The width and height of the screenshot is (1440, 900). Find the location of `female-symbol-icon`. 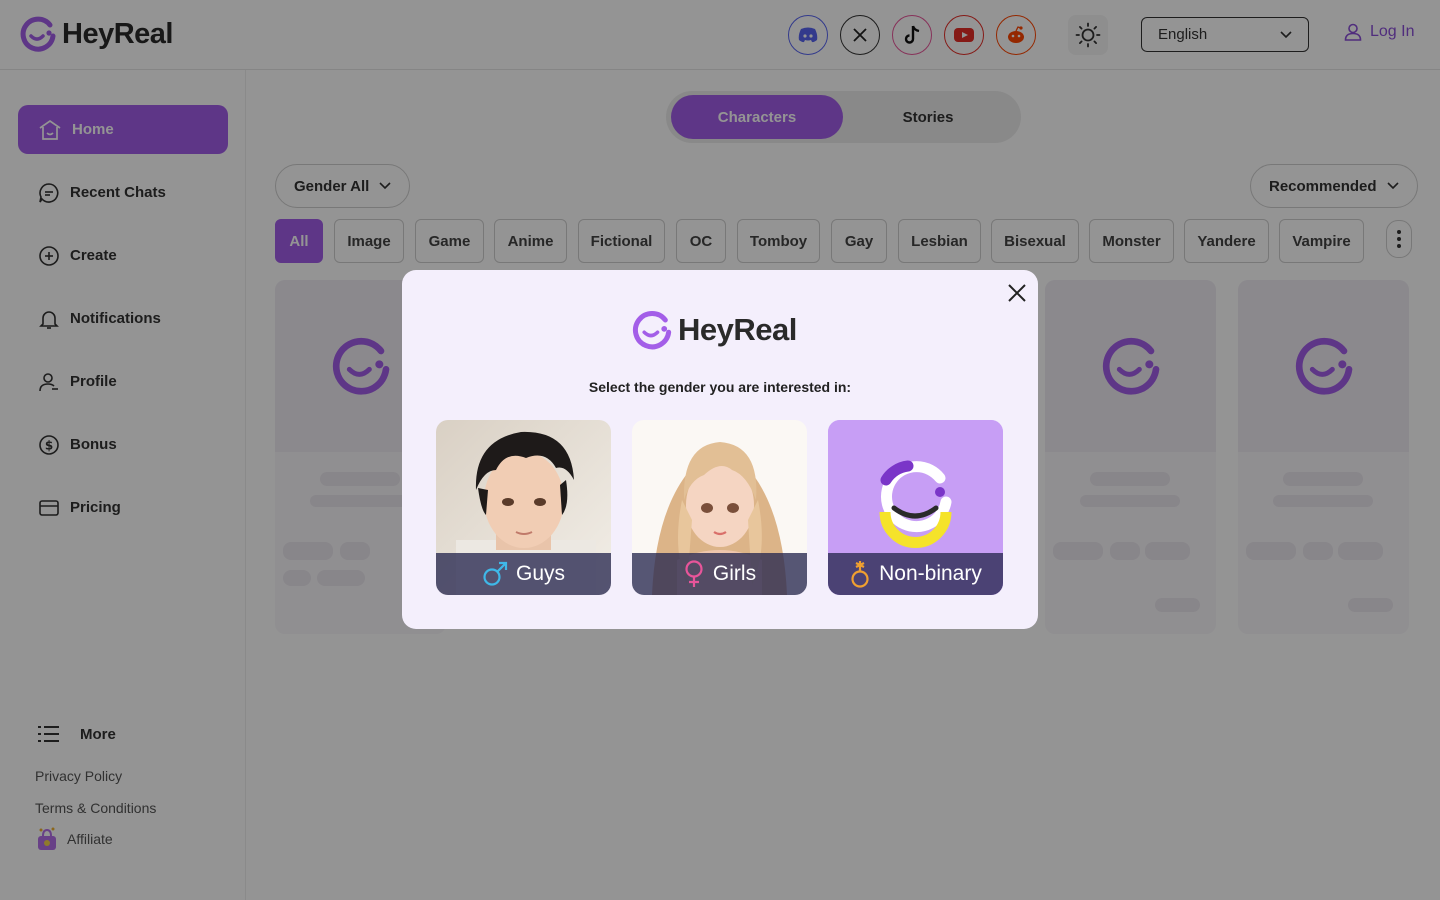

female-symbol-icon is located at coordinates (694, 573).